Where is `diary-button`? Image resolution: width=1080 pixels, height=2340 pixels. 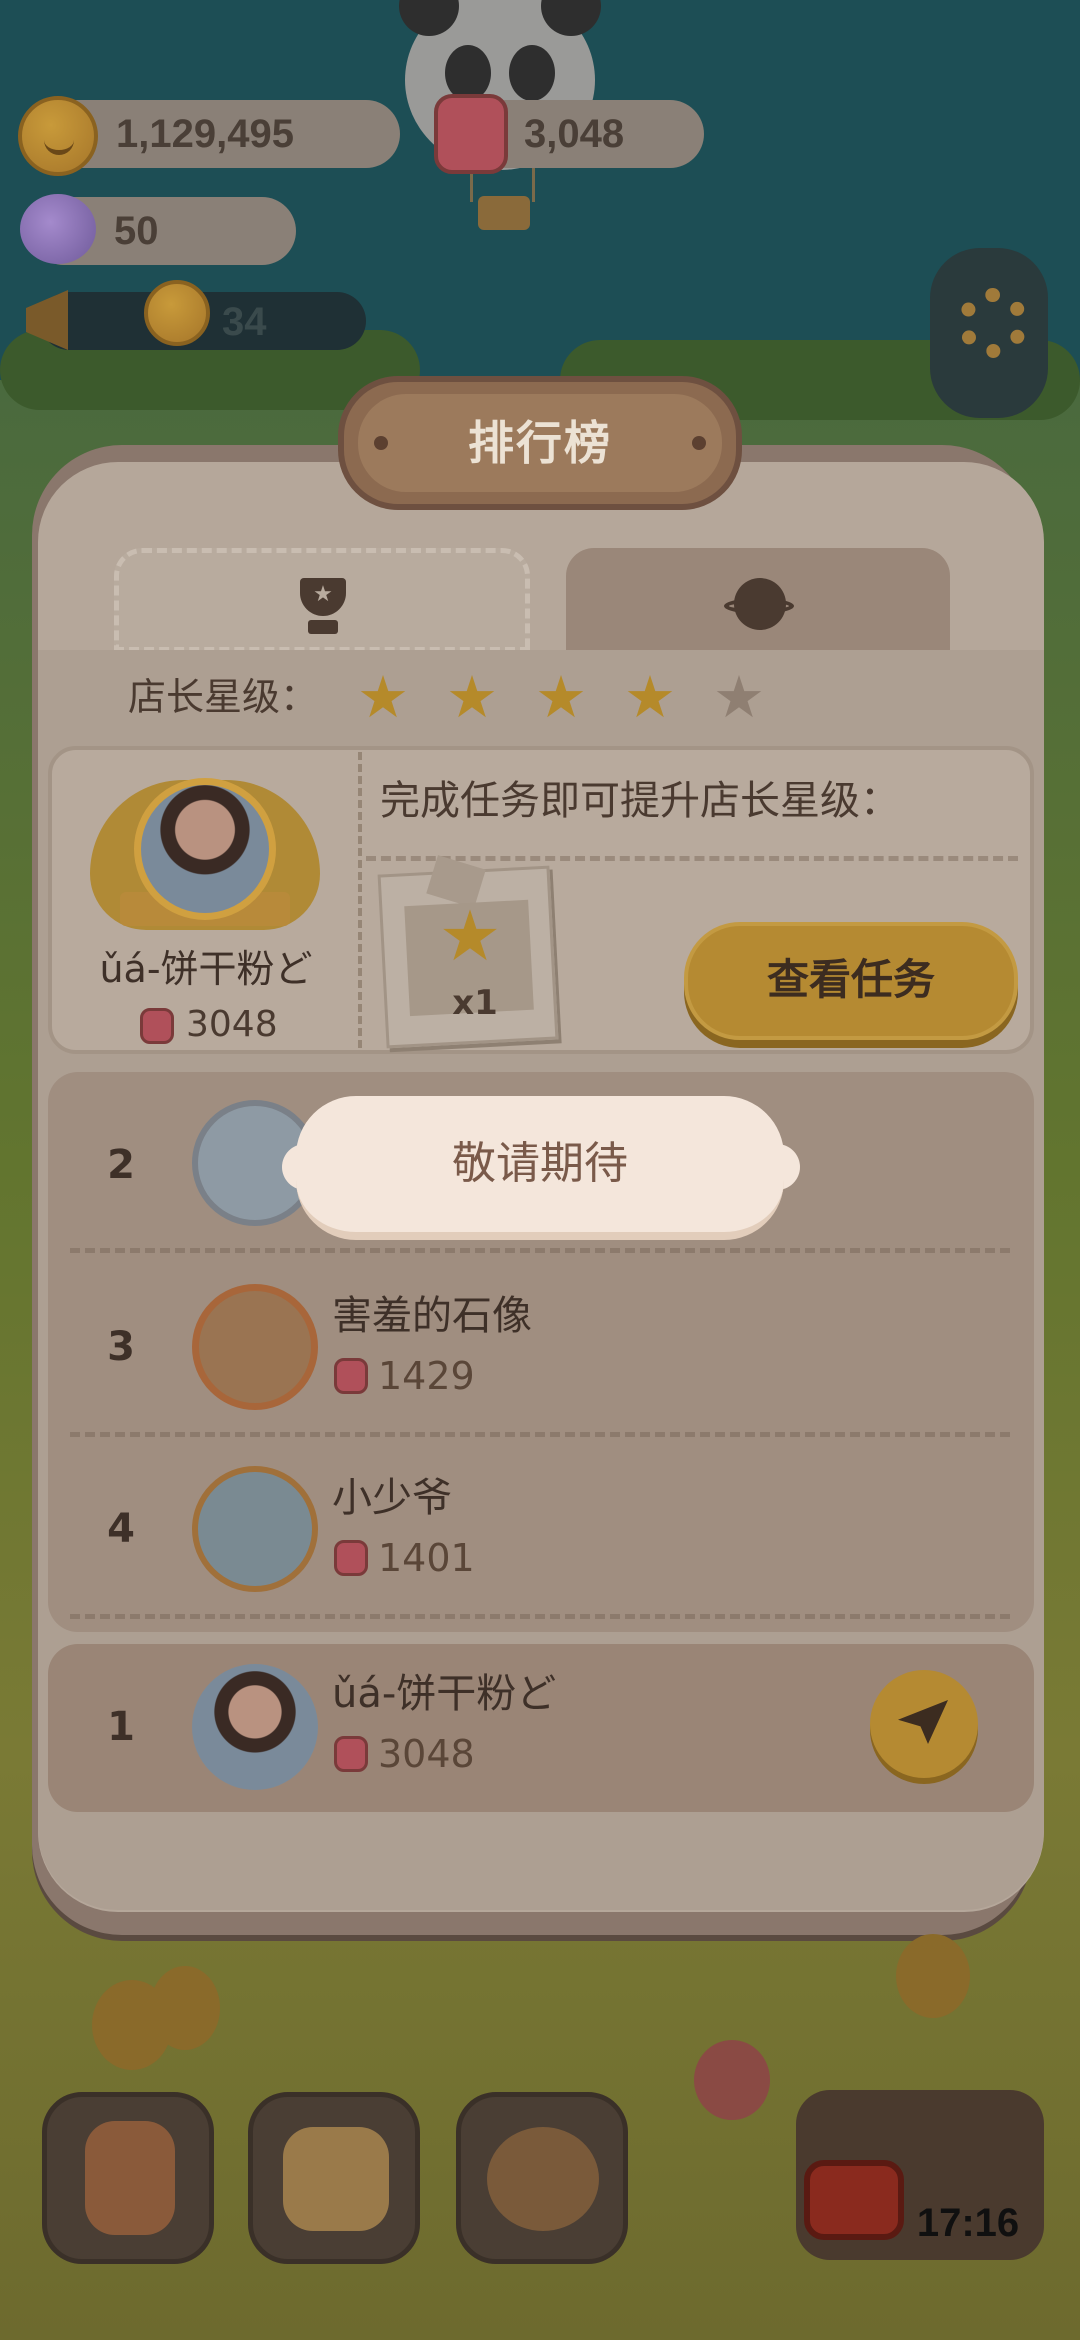 diary-button is located at coordinates (334, 2178).